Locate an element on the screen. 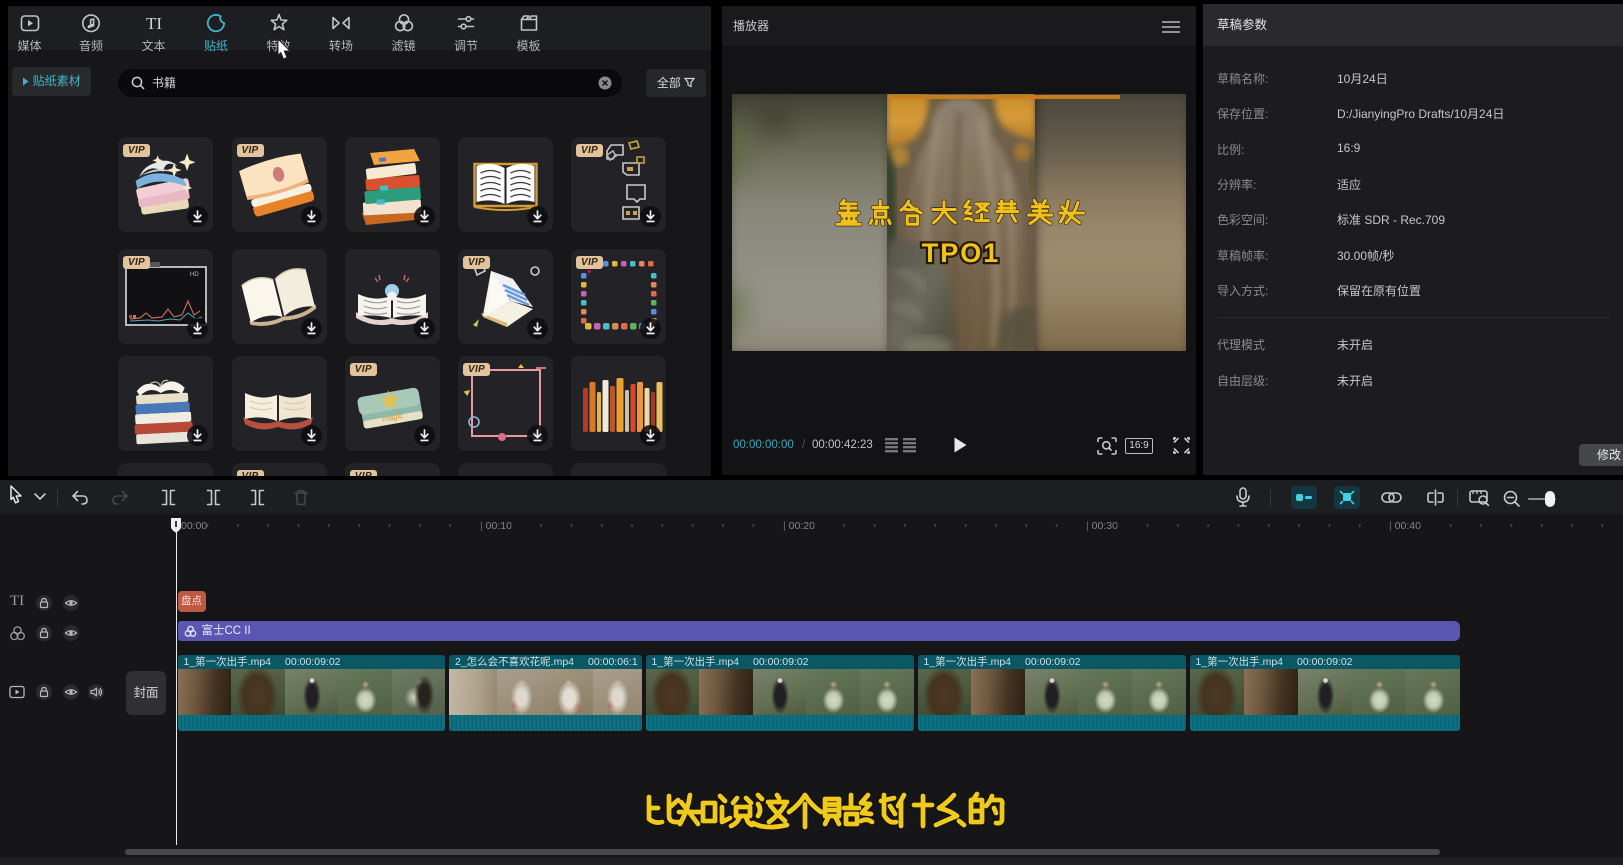  svg-text: TPO1 is located at coordinates (961, 253).